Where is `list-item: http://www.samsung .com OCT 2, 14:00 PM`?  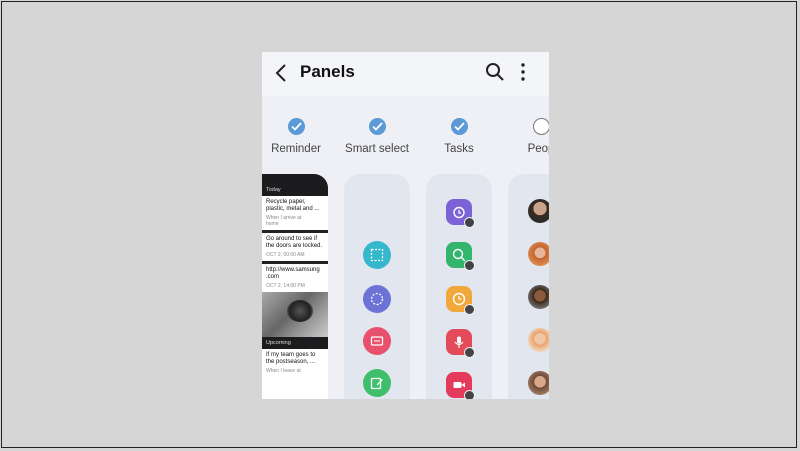
list-item: http://www.samsung .com OCT 2, 14:00 PM is located at coordinates (293, 278).